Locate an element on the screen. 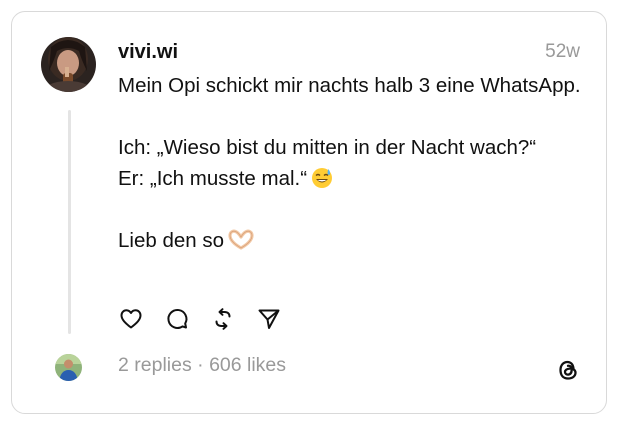  replier-avatar is located at coordinates (68, 367).